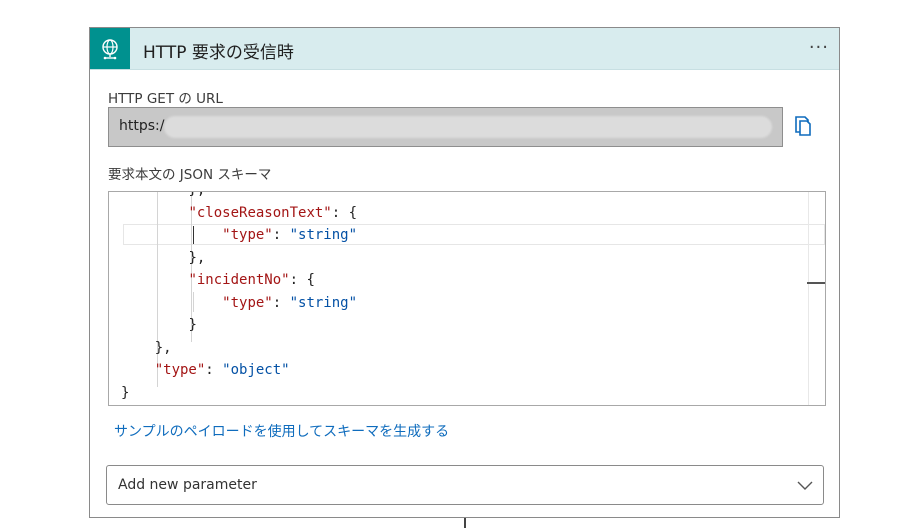  Describe the element at coordinates (190, 175) in the screenshot. I see `schema-label: 要求本文の JSON スキーマ` at that location.